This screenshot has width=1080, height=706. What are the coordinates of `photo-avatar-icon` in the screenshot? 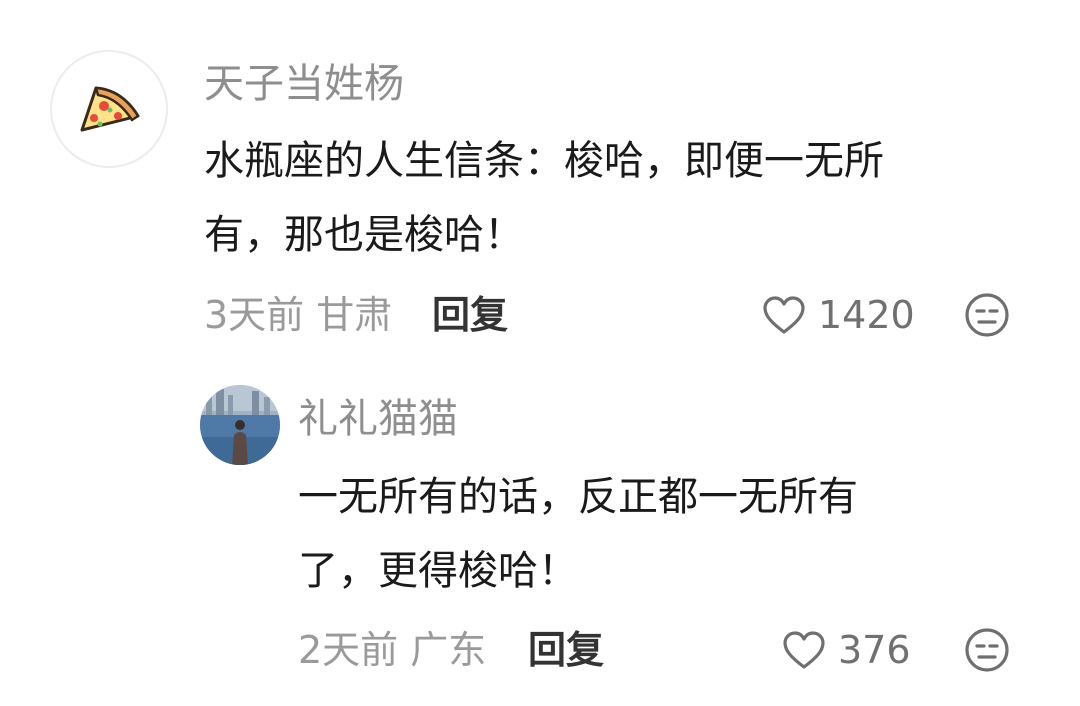 It's located at (240, 425).